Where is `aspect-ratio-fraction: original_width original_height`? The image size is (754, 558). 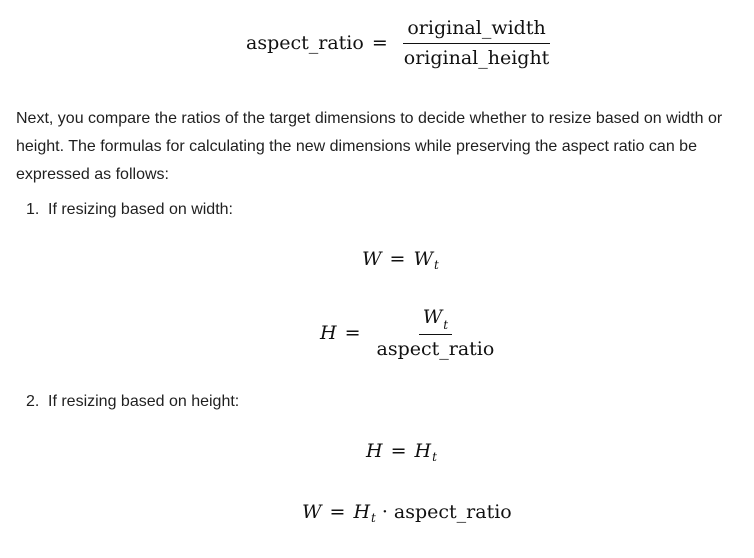
aspect-ratio-fraction: original_width original_height is located at coordinates (477, 43).